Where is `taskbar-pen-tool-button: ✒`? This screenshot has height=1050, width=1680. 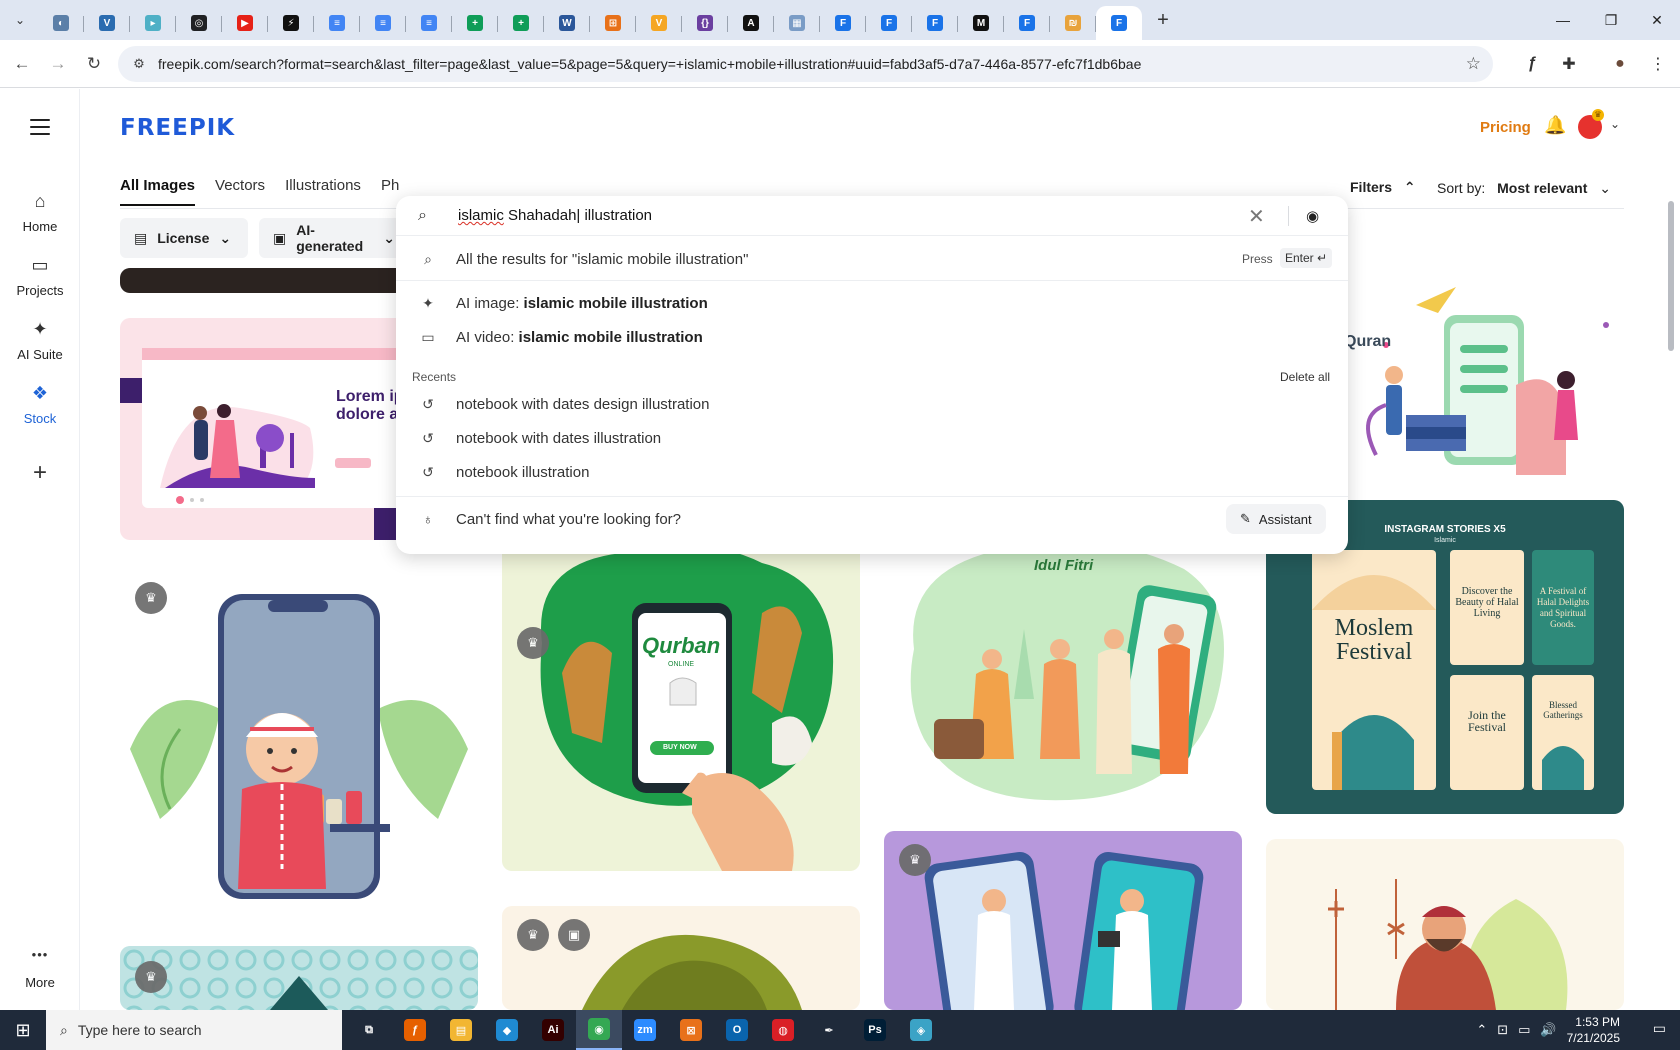 taskbar-pen-tool-button: ✒ is located at coordinates (829, 1030).